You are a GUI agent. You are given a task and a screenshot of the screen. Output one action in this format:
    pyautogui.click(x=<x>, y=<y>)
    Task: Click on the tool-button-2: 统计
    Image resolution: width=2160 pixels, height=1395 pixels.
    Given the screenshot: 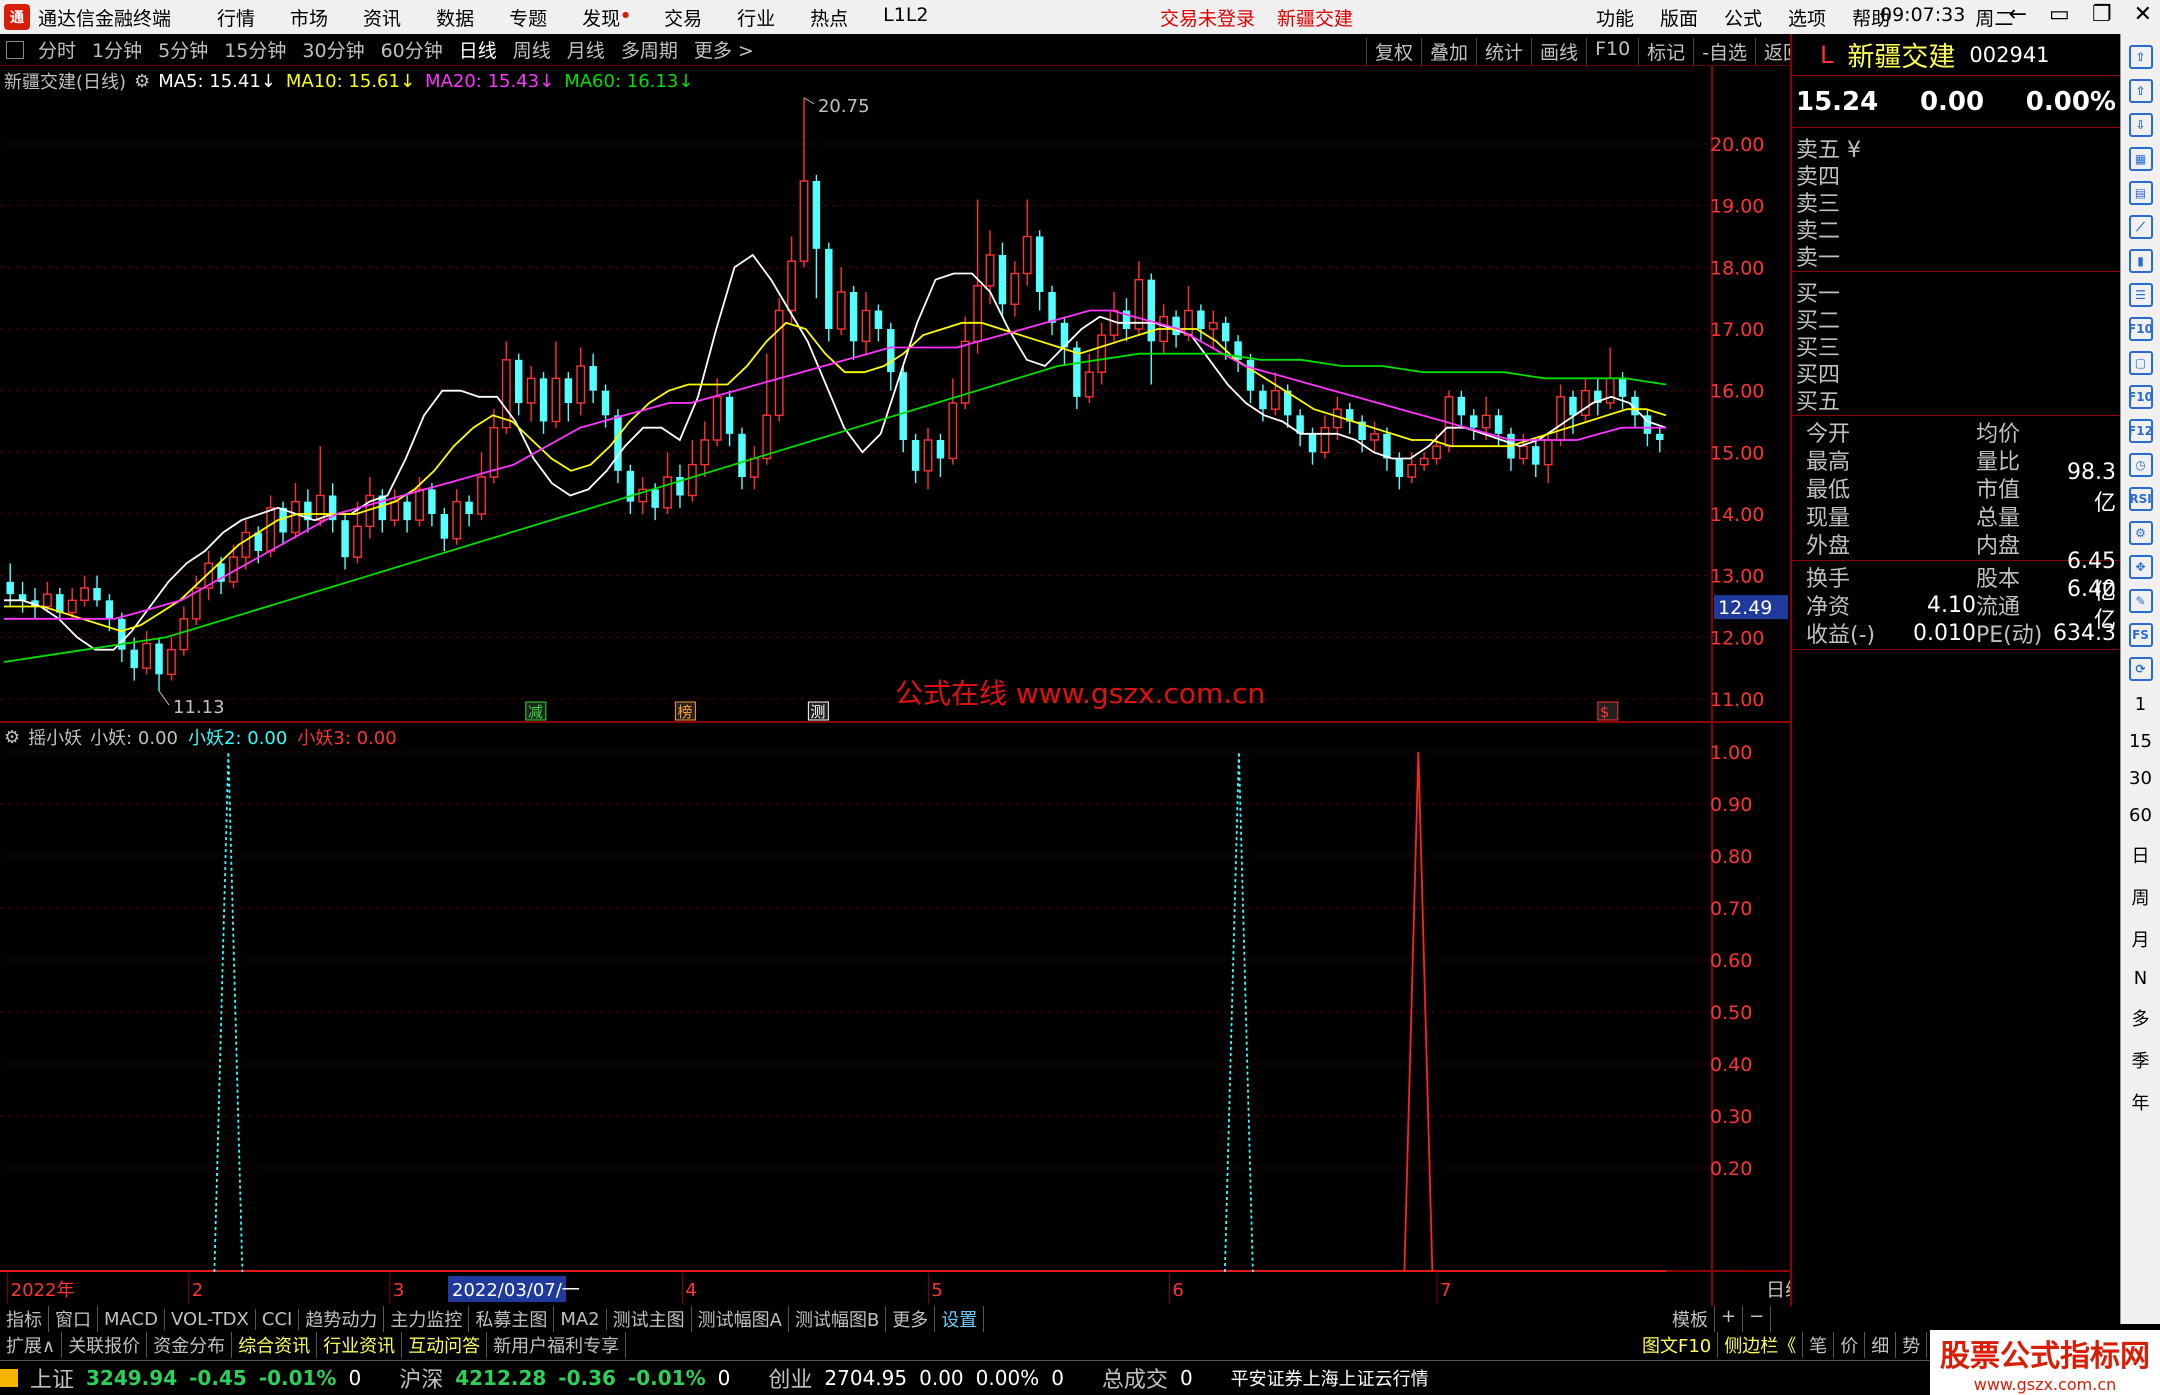 What is the action you would take?
    pyautogui.click(x=1503, y=51)
    